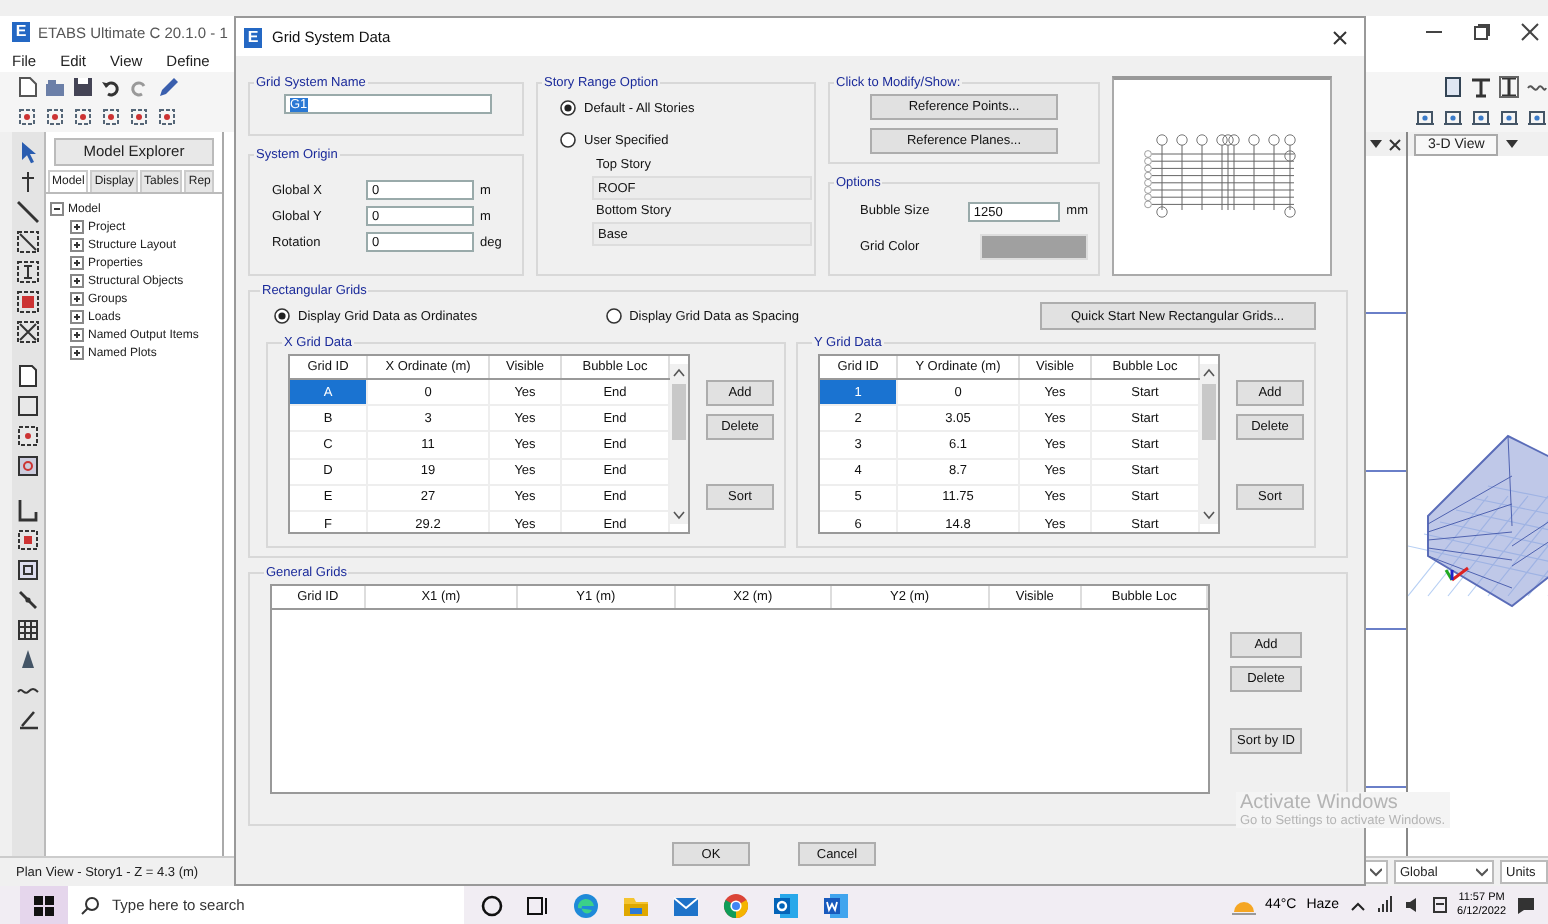  What do you see at coordinates (1509, 87) in the screenshot?
I see `column-section-icon` at bounding box center [1509, 87].